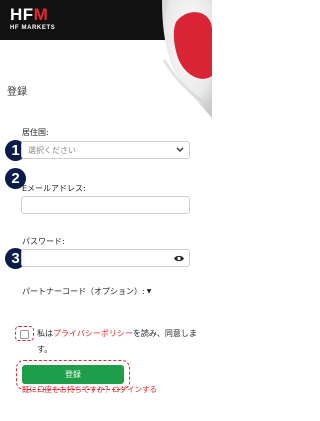 The height and width of the screenshot is (421, 320). Describe the element at coordinates (67, 389) in the screenshot. I see `login-prompt-text: 既に口座をお持ちですか？` at that location.